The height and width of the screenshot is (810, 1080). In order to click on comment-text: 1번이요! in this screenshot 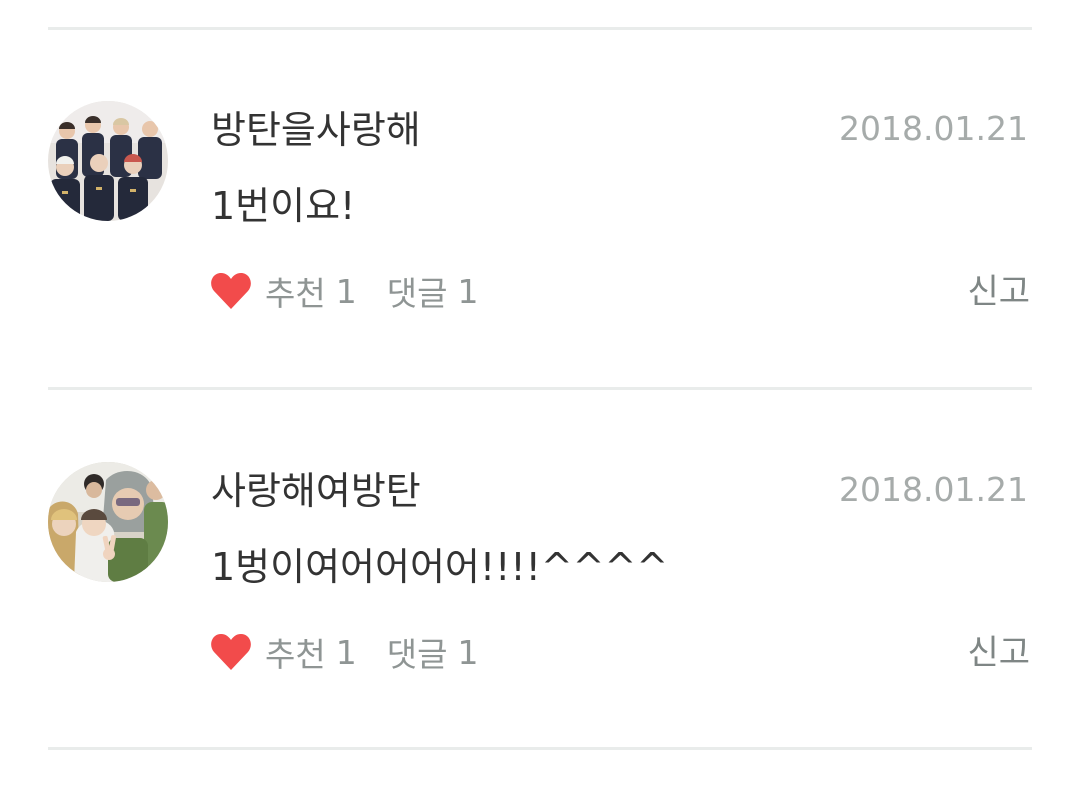, I will do `click(283, 206)`.